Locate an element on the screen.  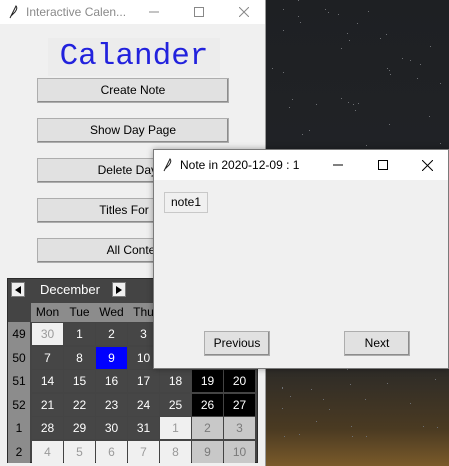
calendar-day: 24 is located at coordinates (143, 404).